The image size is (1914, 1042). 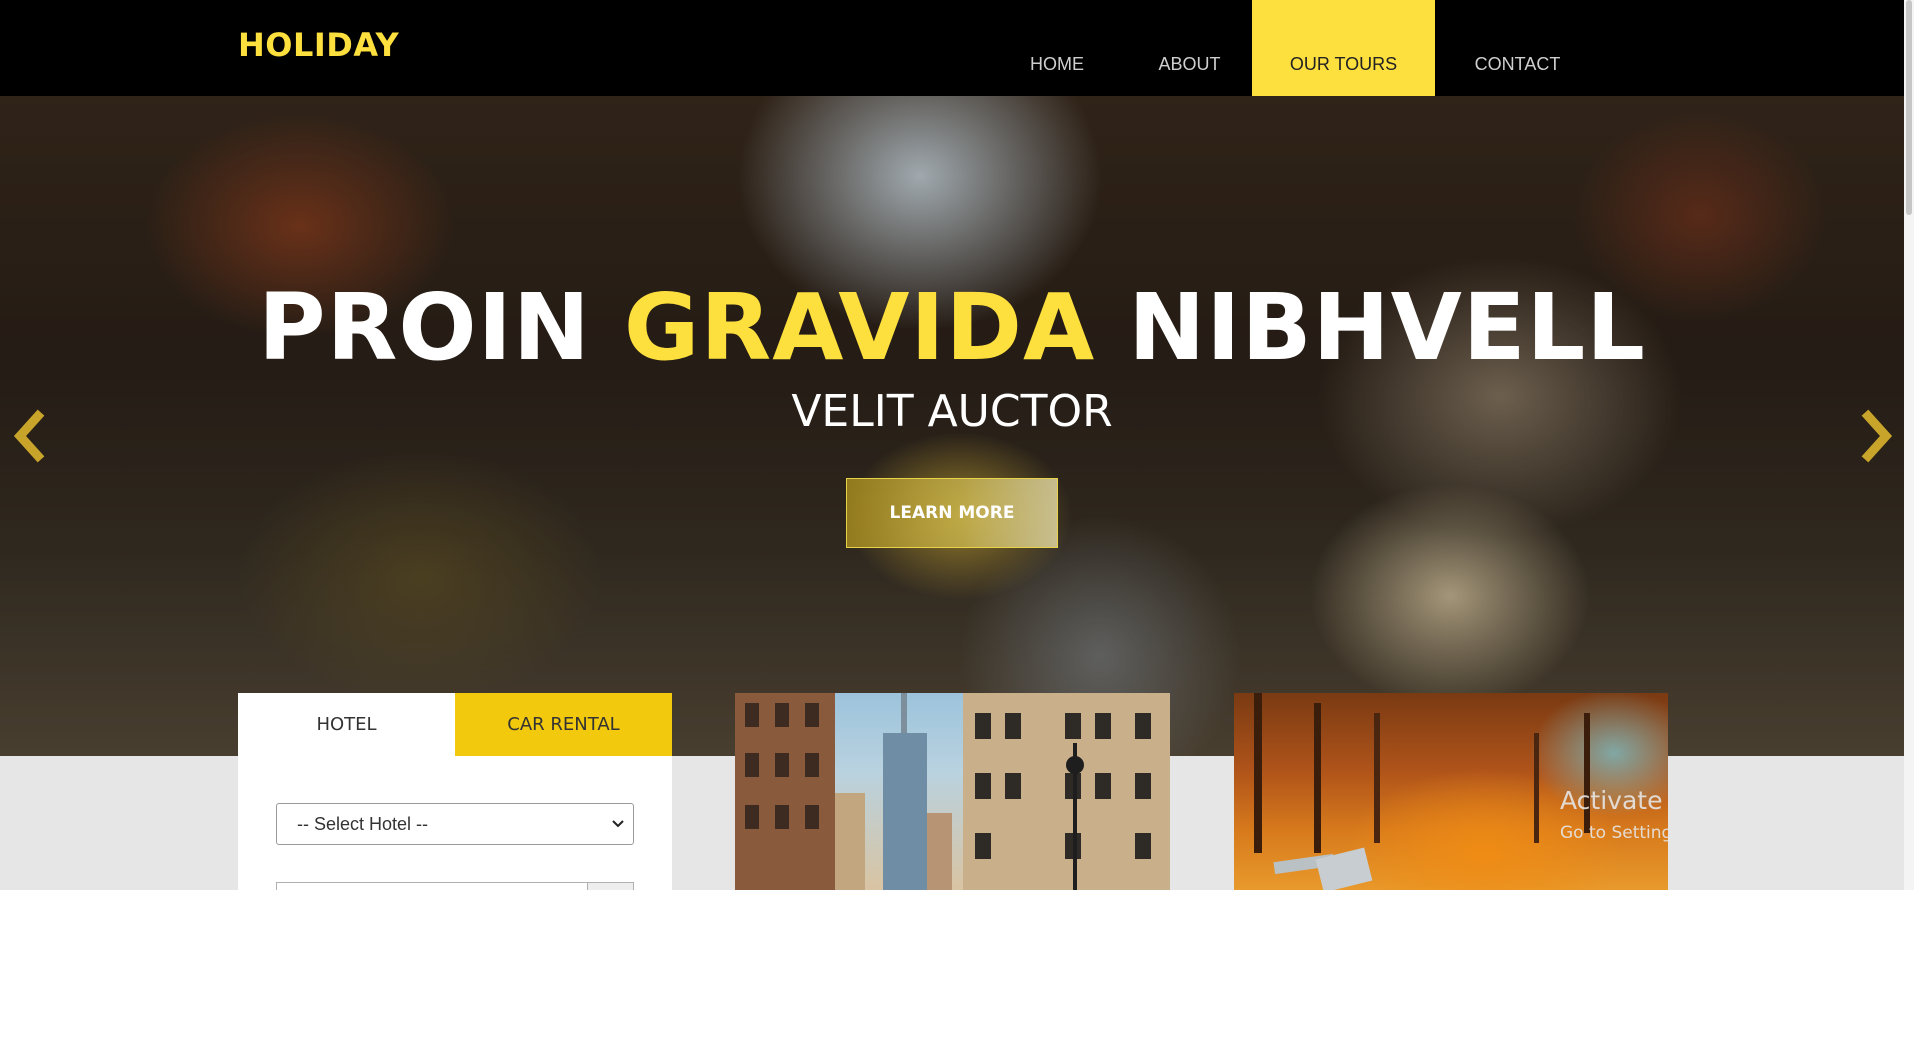 What do you see at coordinates (618, 824) in the screenshot?
I see `chevron-down-icon` at bounding box center [618, 824].